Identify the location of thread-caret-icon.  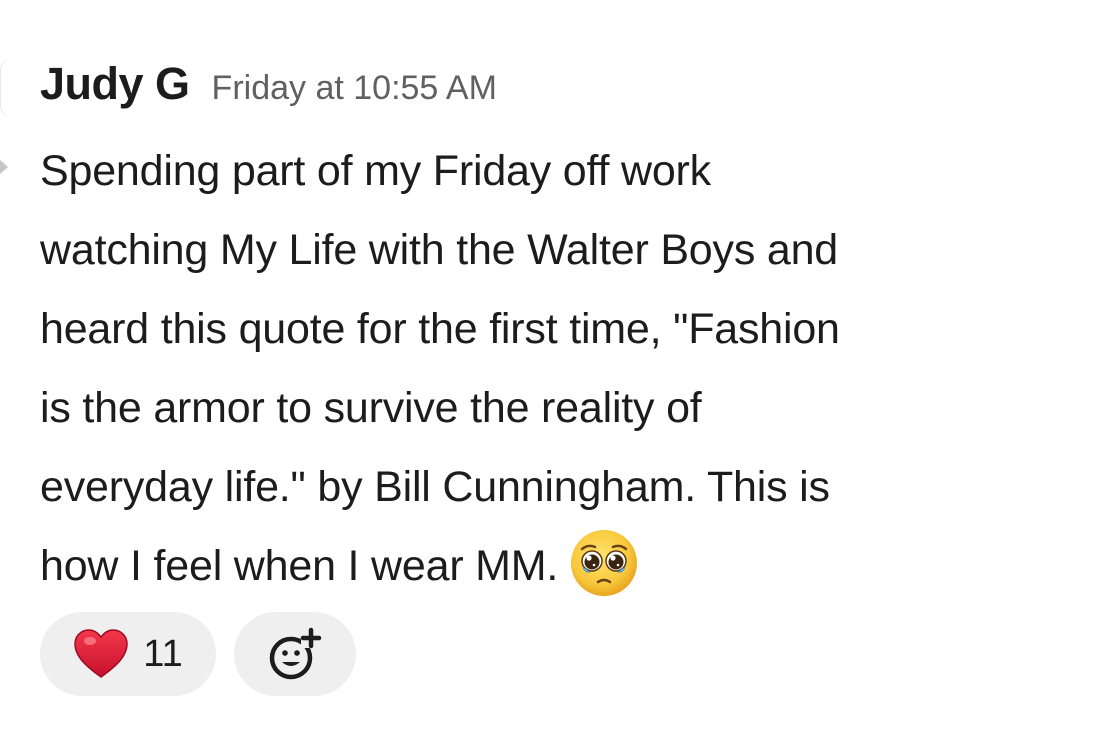
(4, 167).